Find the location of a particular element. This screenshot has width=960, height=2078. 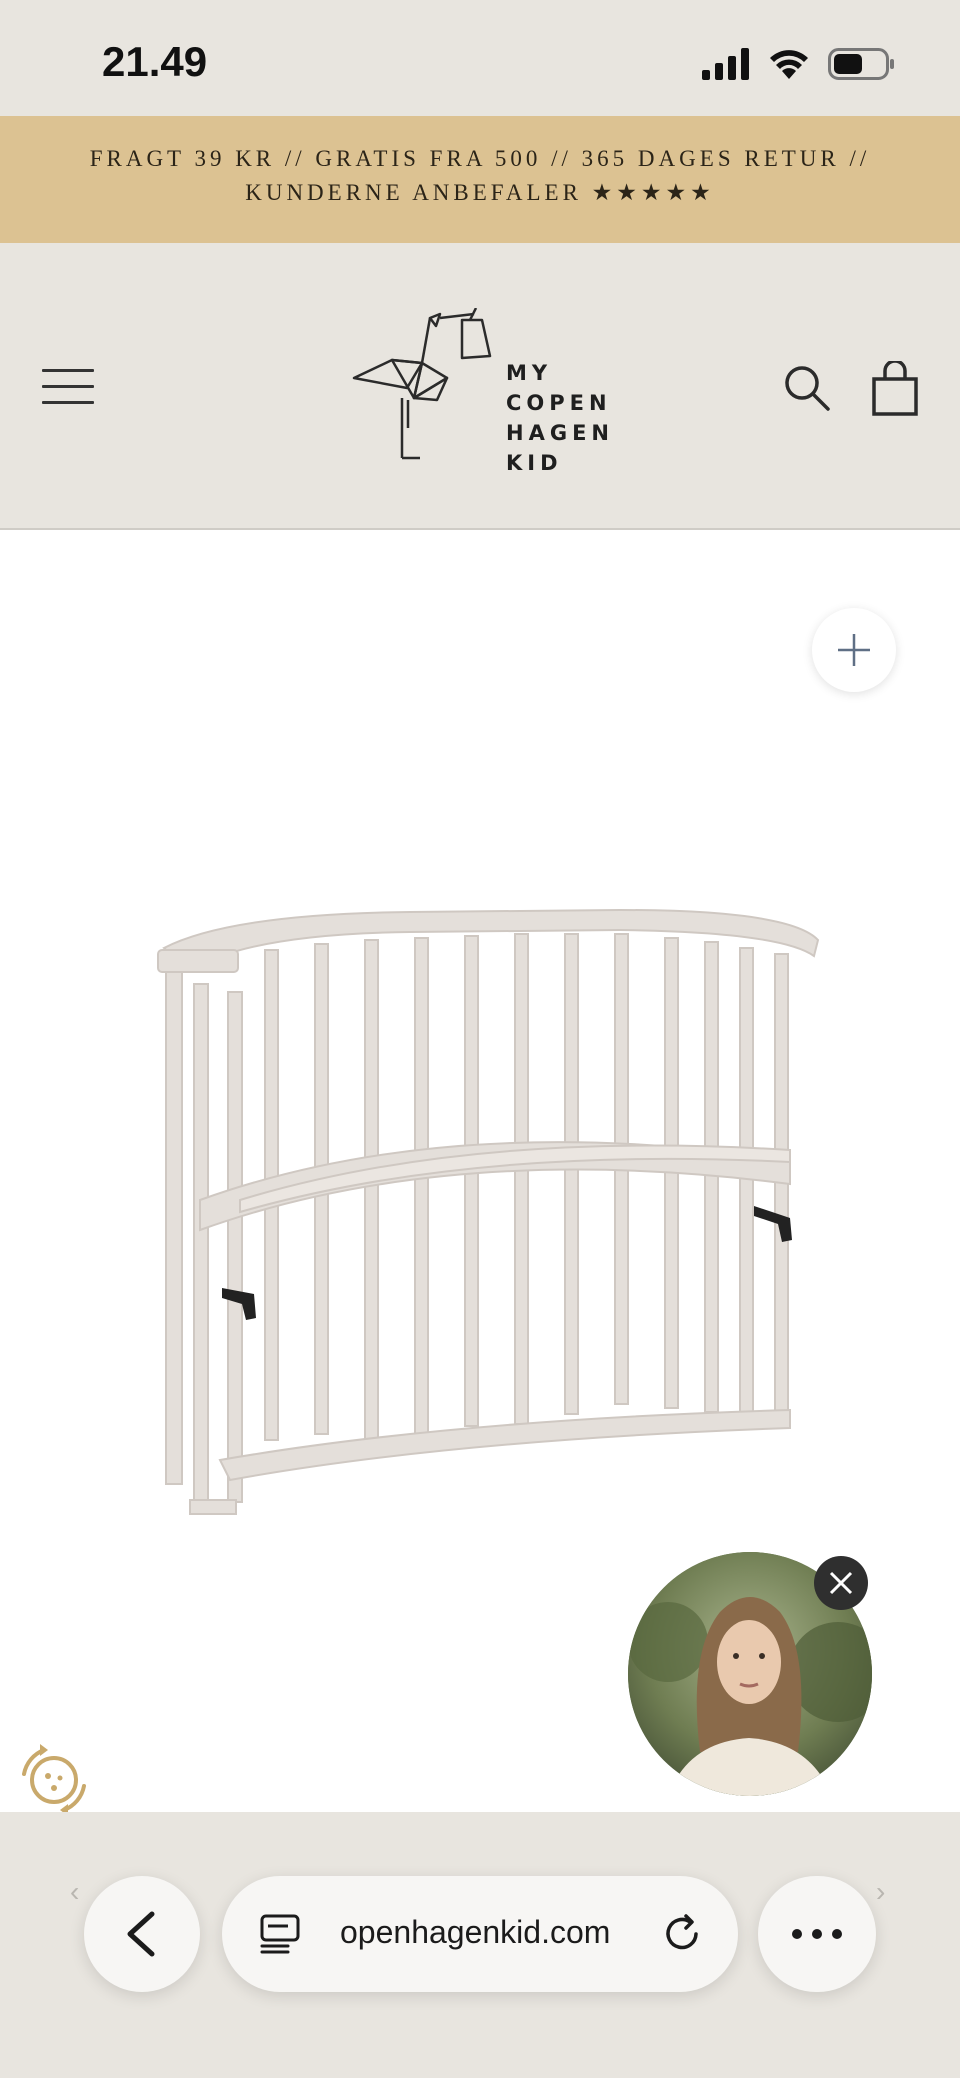

video-close-button is located at coordinates (841, 1583).